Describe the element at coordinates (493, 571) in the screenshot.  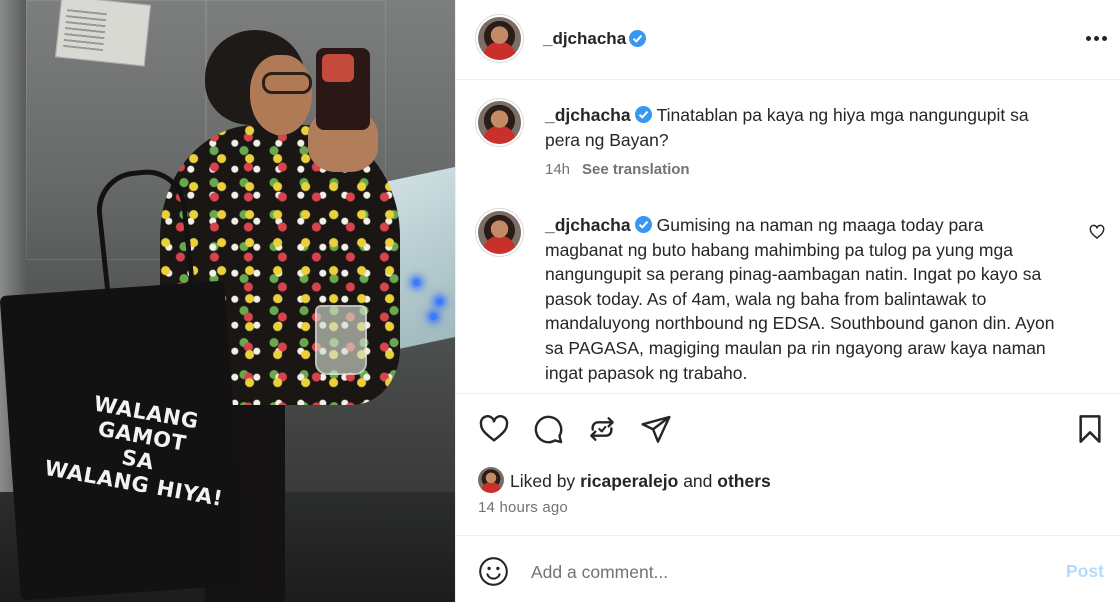
I see `emoji-smiley-icon` at that location.